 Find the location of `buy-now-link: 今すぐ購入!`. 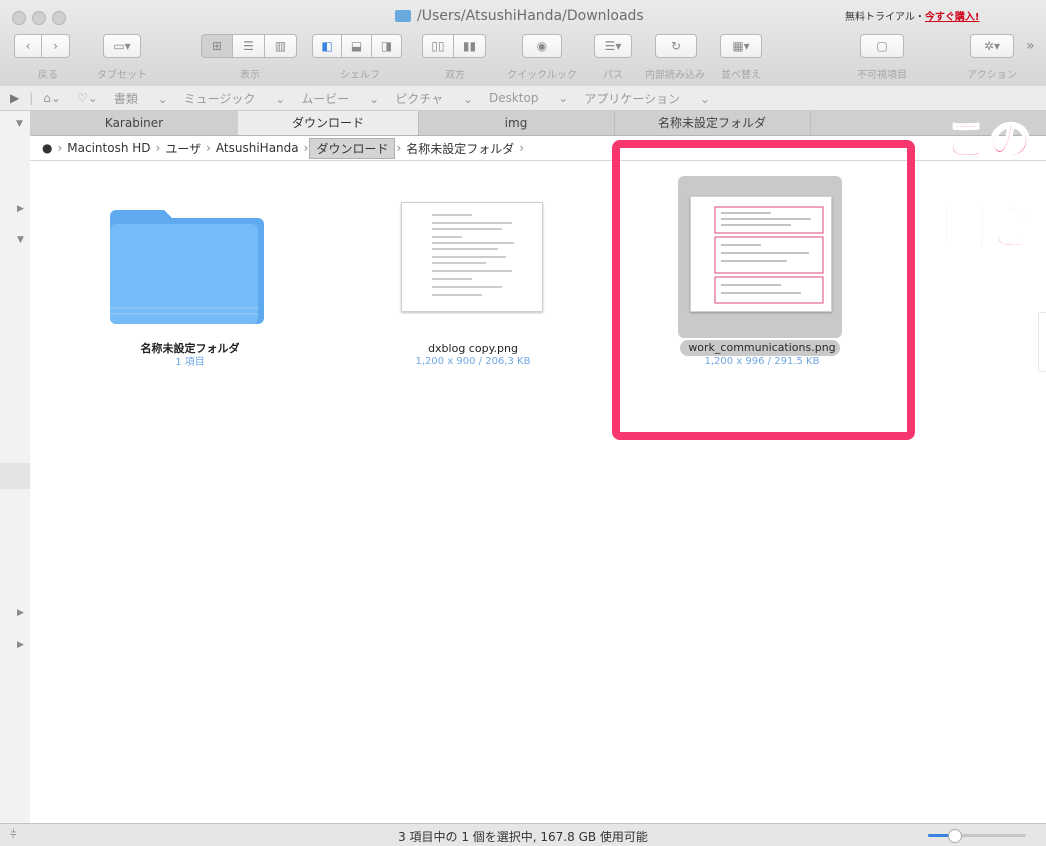

buy-now-link: 今すぐ購入! is located at coordinates (952, 17).